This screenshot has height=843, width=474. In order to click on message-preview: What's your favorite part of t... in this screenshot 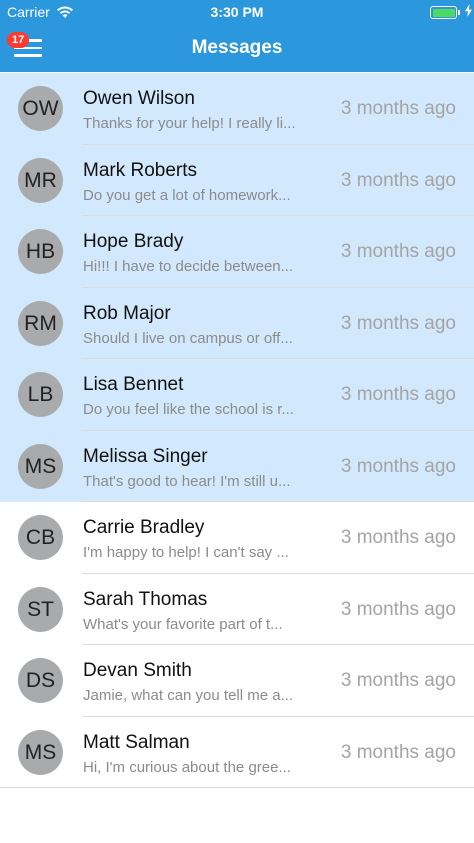, I will do `click(183, 624)`.